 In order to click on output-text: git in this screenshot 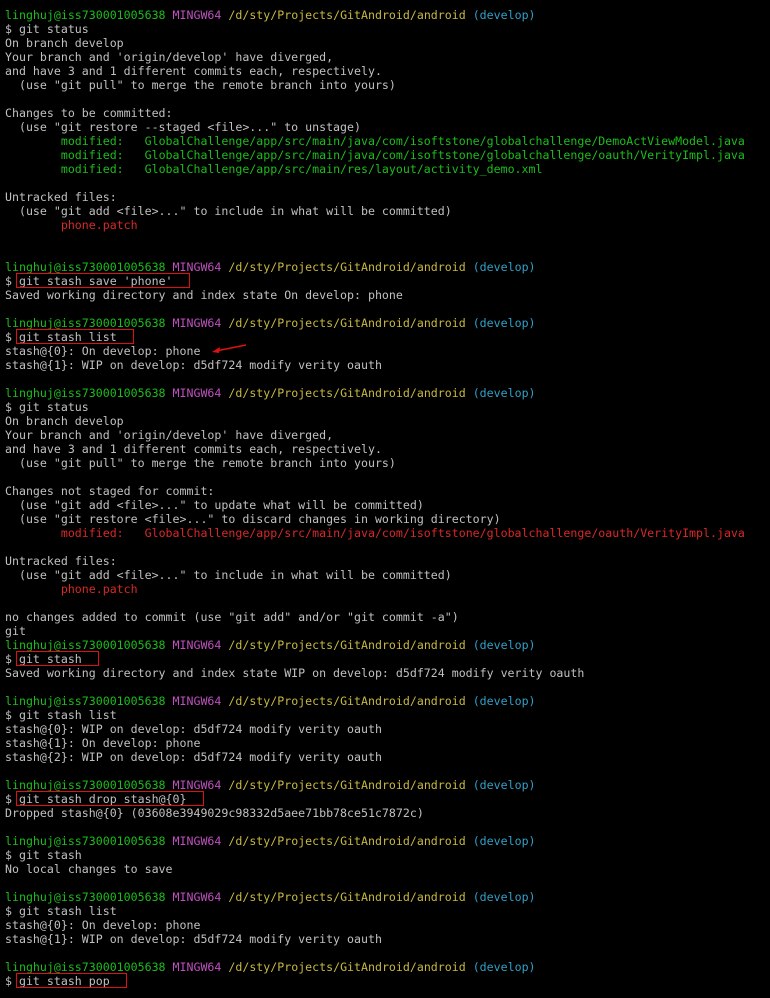, I will do `click(15, 631)`.